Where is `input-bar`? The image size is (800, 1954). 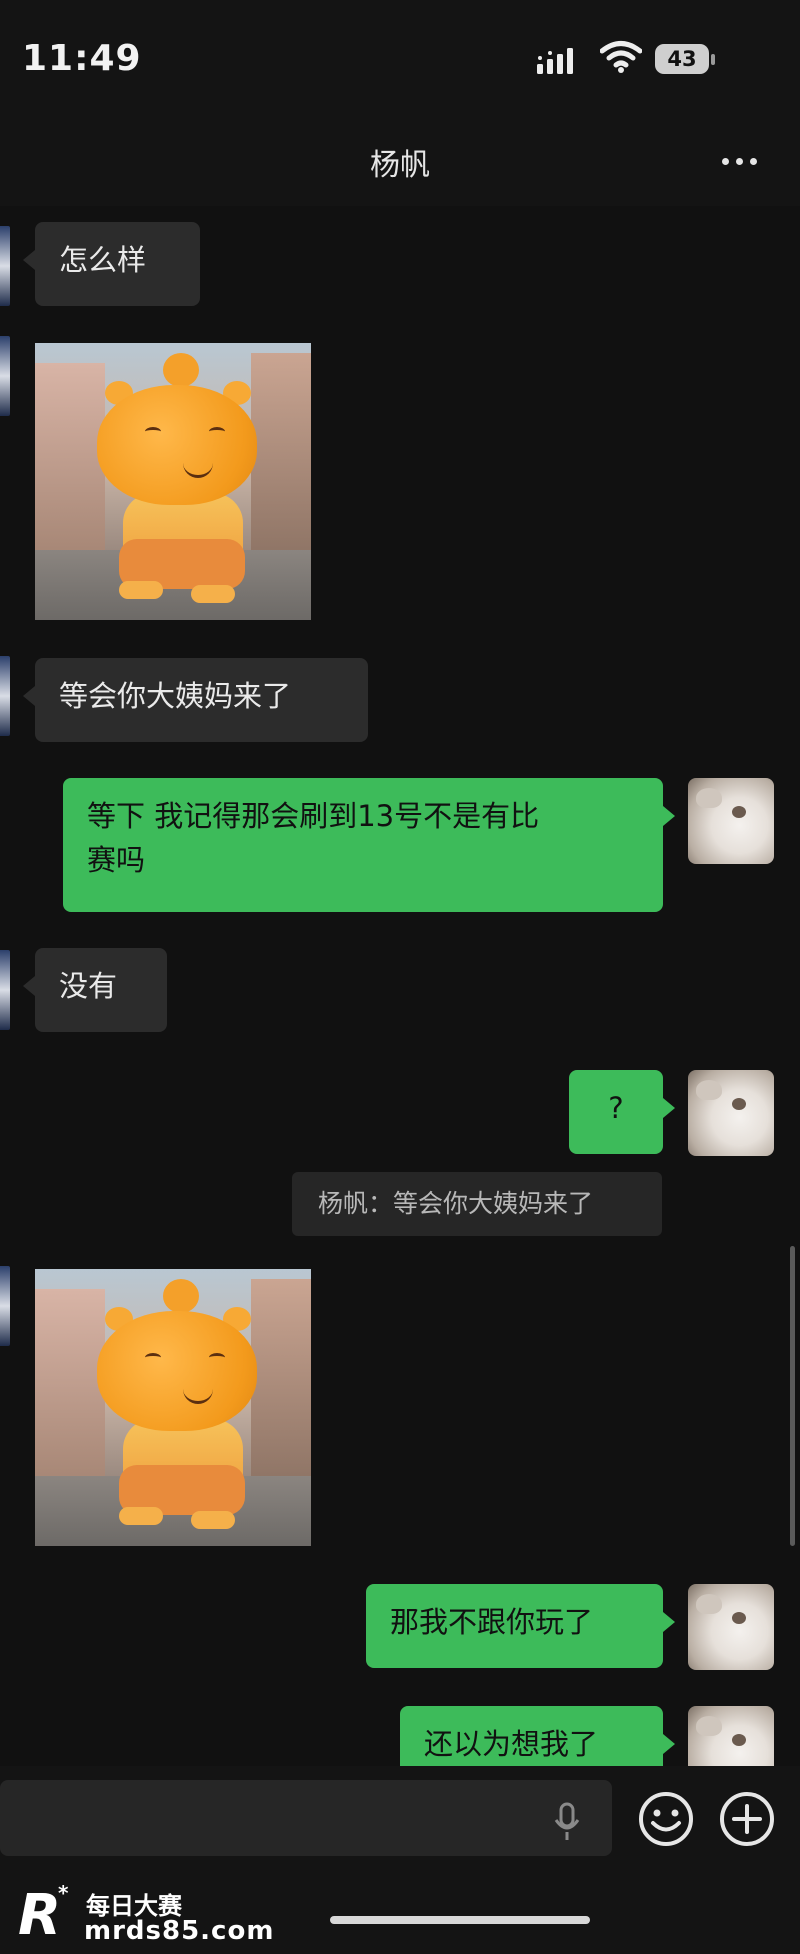
input-bar is located at coordinates (400, 1816).